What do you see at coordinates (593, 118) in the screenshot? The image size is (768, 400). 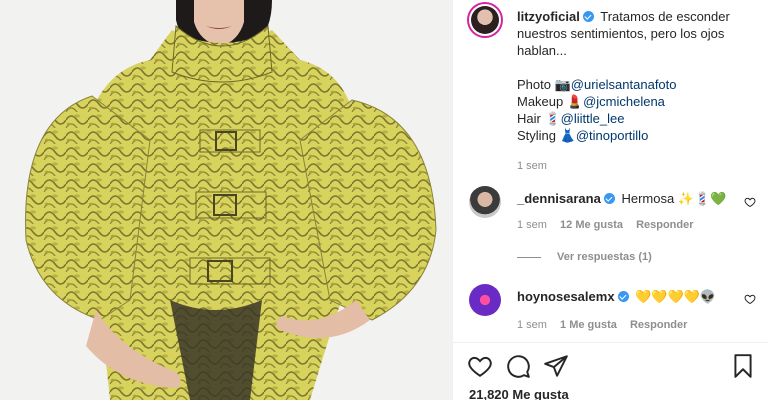 I see `mention-link: @liittle_lee` at bounding box center [593, 118].